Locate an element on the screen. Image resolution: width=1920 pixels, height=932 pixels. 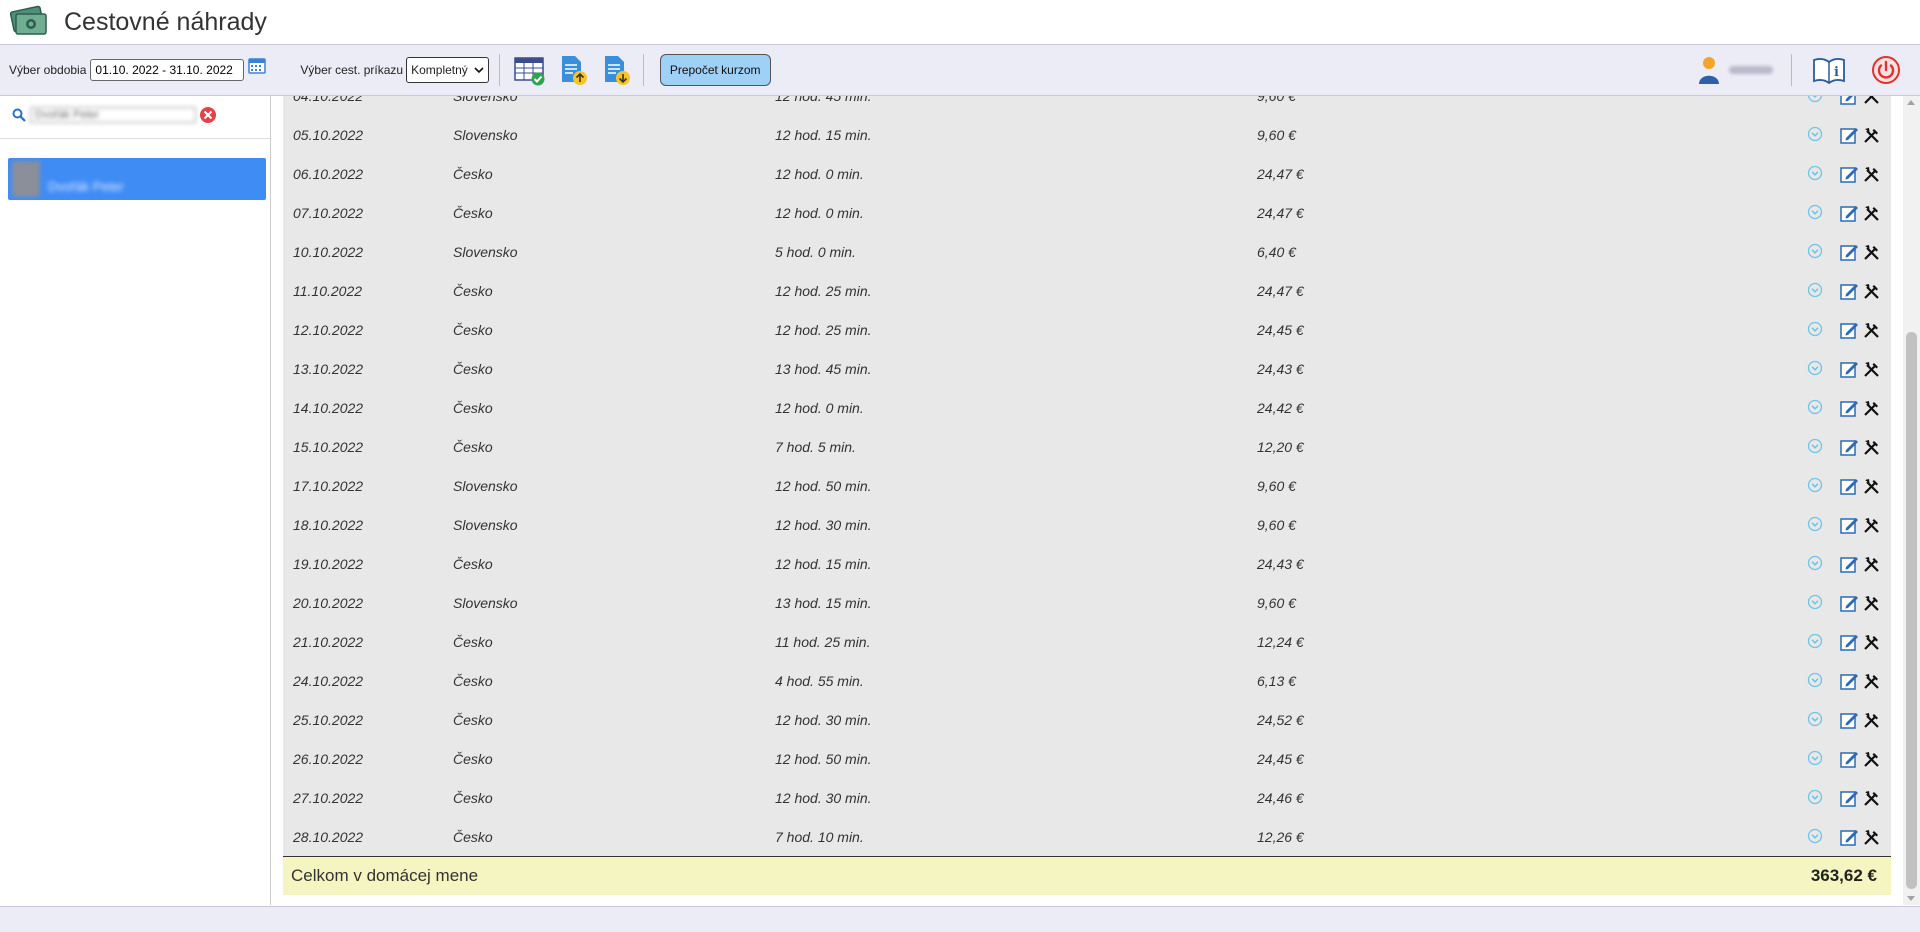
table-row: 05.10.2022 Slovensko 12 hod. 15 min. 9,60 € is located at coordinates (1087, 135).